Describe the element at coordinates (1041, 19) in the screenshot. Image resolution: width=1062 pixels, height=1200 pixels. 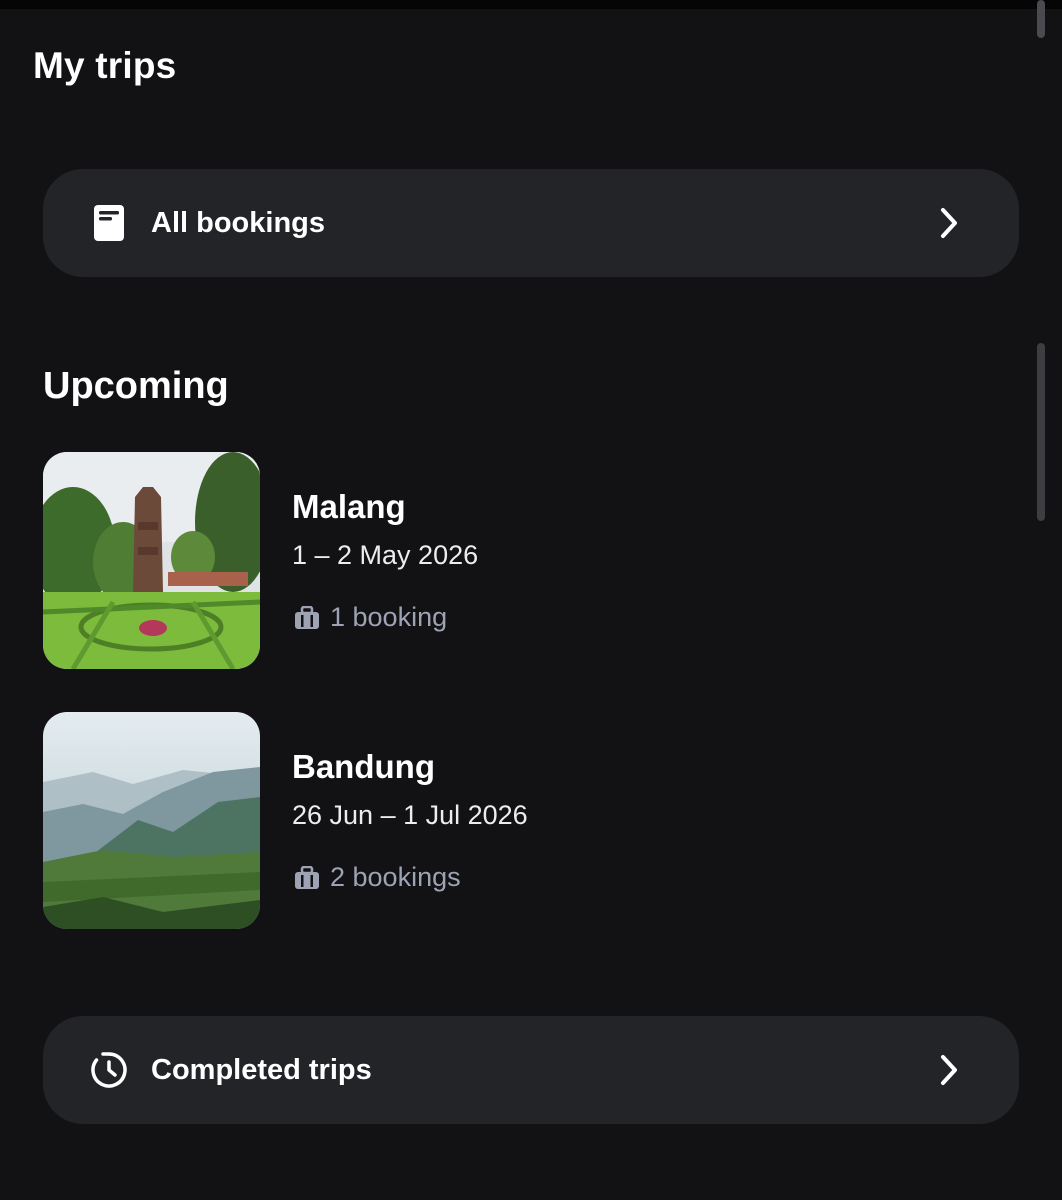
I see `top-scroll-indicator` at that location.